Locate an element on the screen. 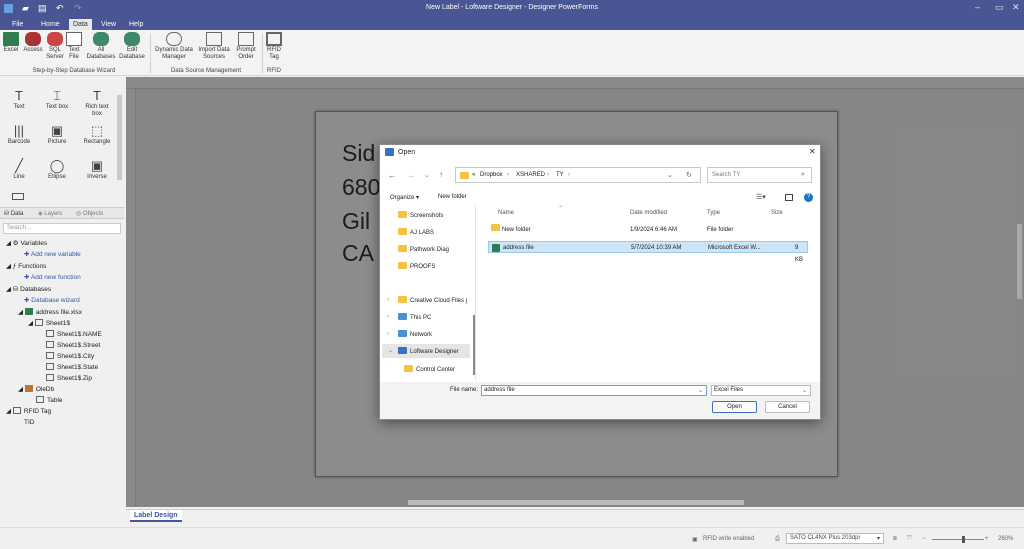  tree-field: Sheet1$.NAME is located at coordinates (74, 334).